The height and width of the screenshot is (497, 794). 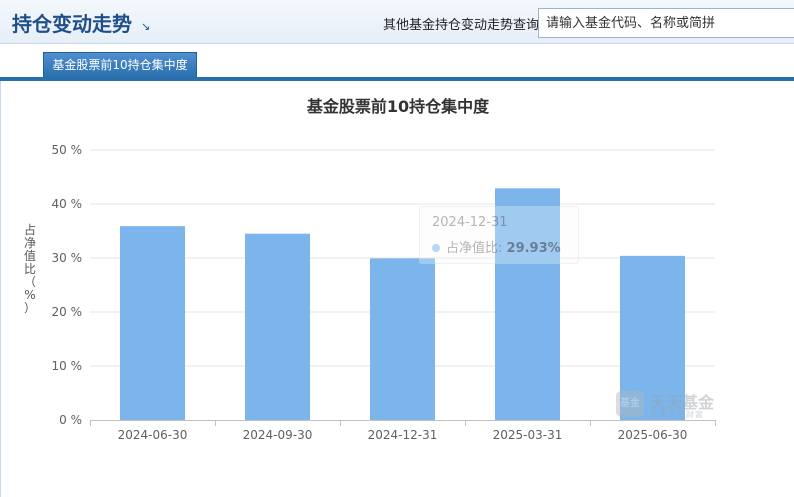 I want to click on y-tick-label: 40 %, so click(x=67, y=204).